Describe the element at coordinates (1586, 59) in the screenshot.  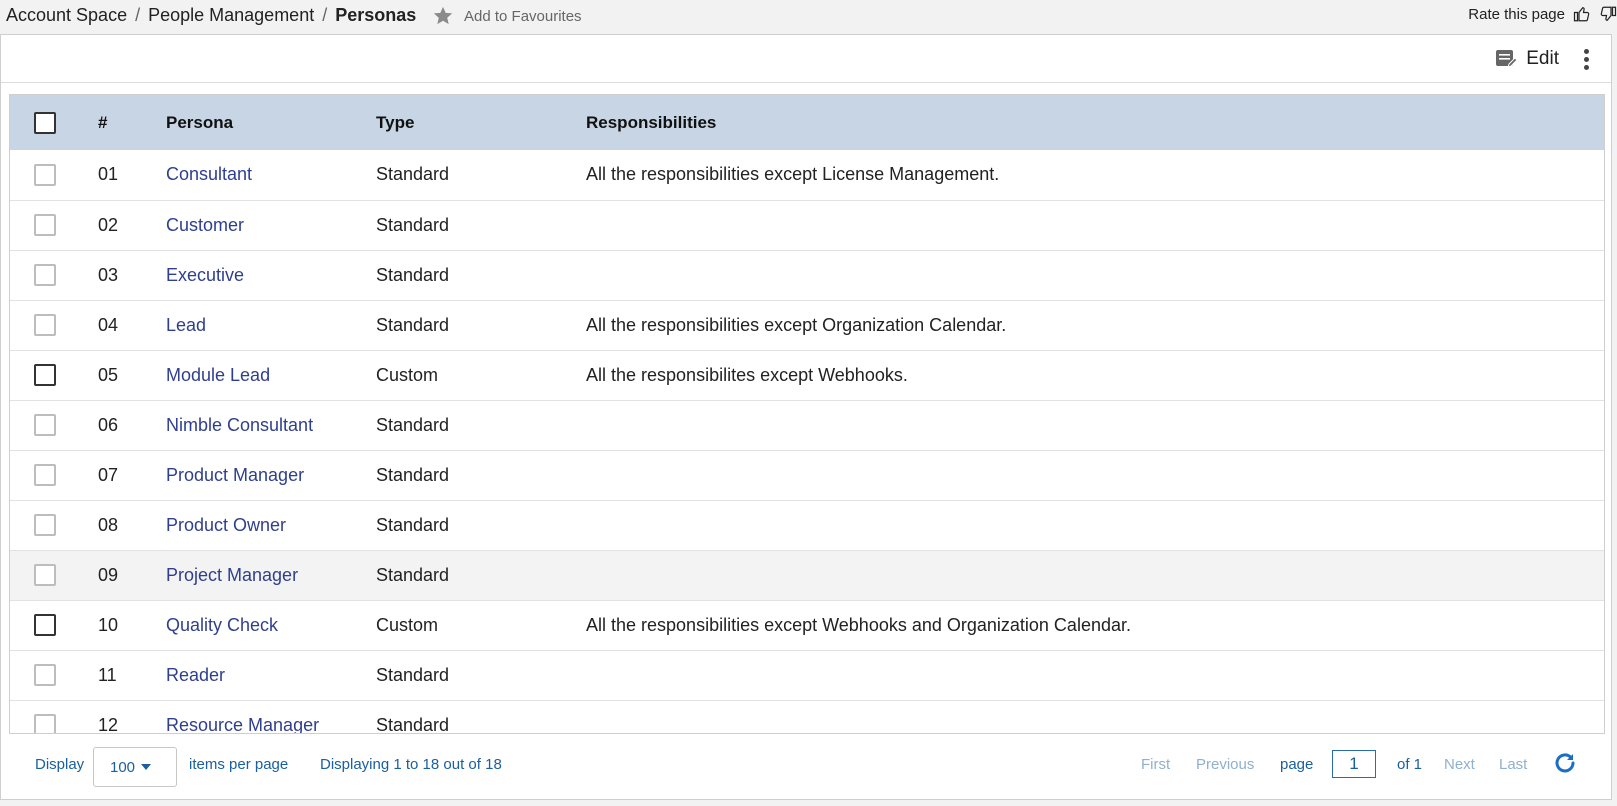
I see `more-options-icon` at that location.